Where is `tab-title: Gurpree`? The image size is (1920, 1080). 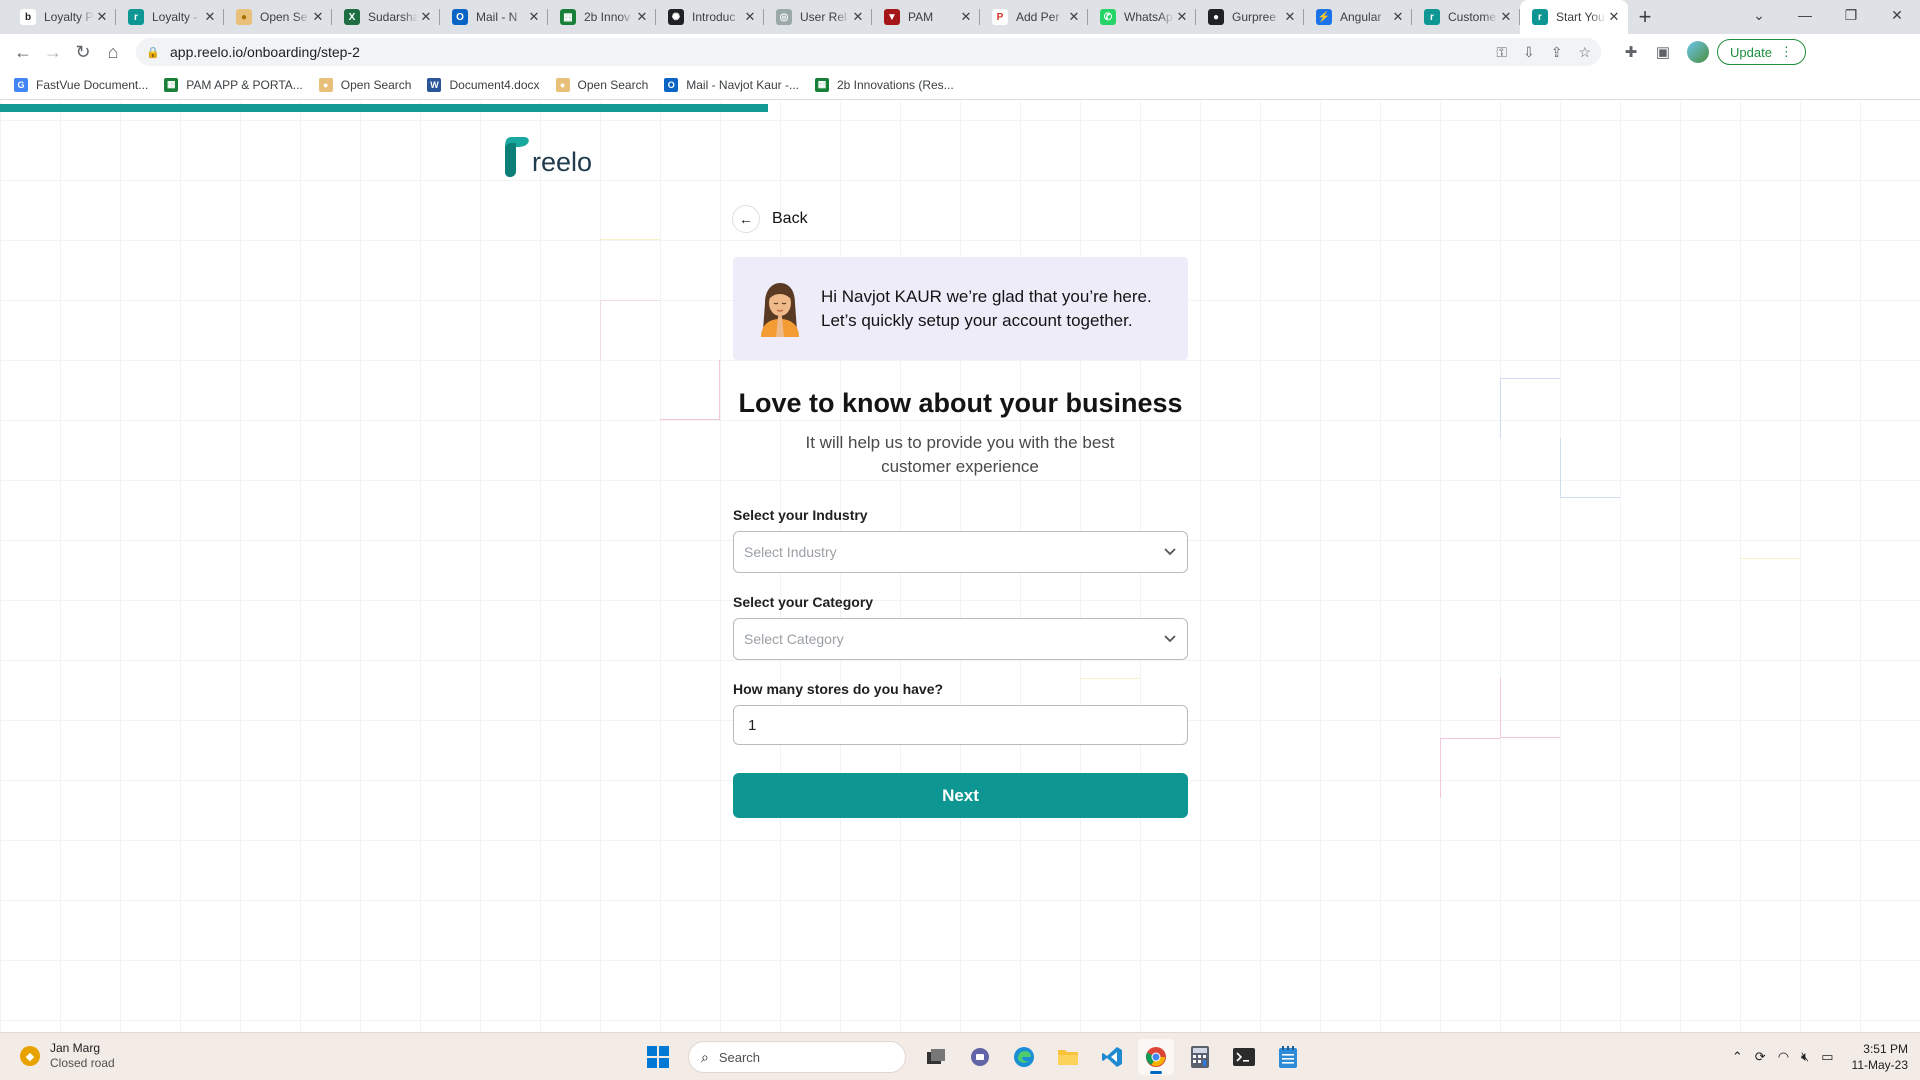
tab-title: Gurpree is located at coordinates (1254, 17).